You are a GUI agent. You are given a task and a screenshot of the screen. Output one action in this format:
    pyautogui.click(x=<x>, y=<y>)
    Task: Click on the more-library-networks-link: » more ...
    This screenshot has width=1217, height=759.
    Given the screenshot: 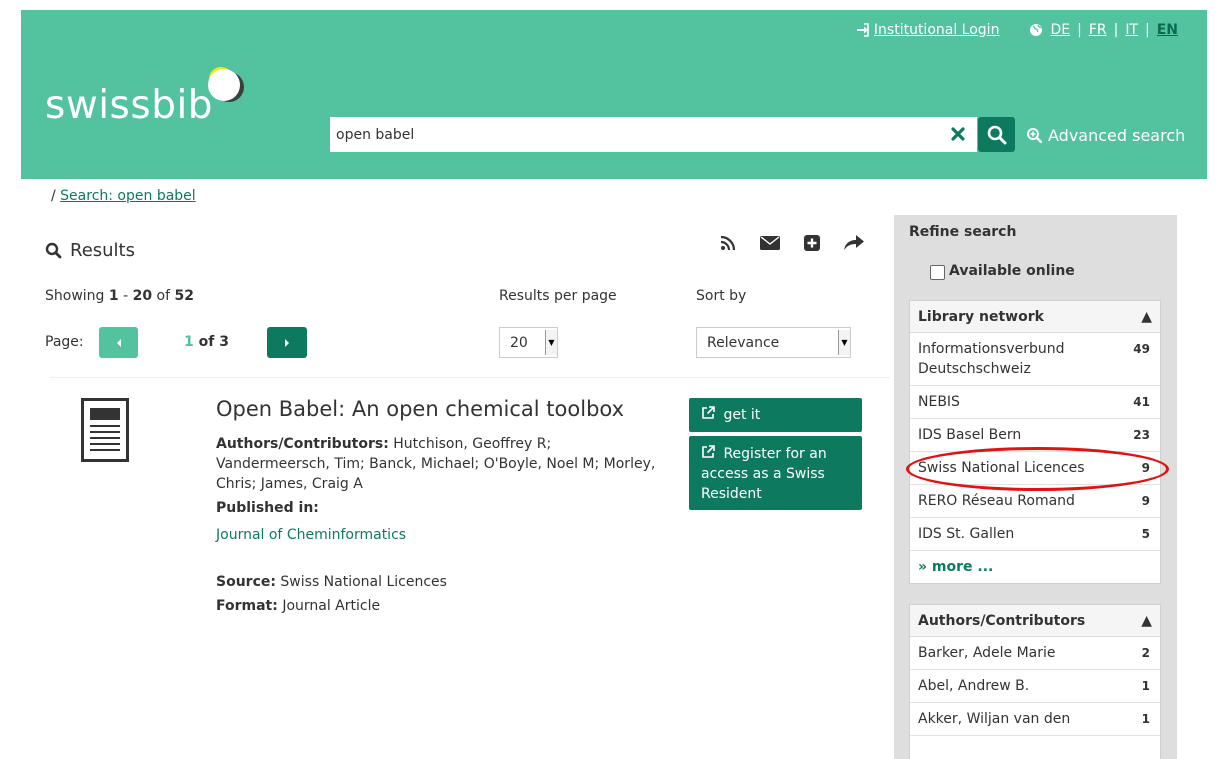 What is the action you would take?
    pyautogui.click(x=1035, y=567)
    